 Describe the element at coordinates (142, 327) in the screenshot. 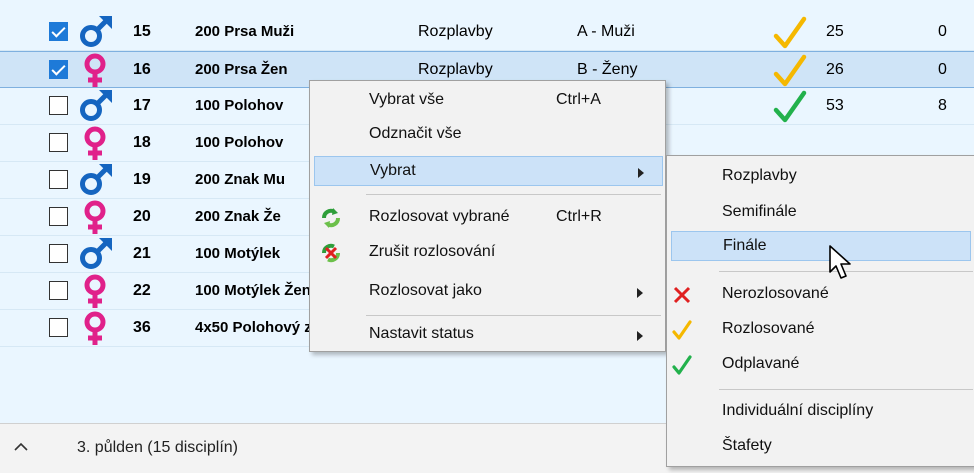

I see `discipline-number: 36` at that location.